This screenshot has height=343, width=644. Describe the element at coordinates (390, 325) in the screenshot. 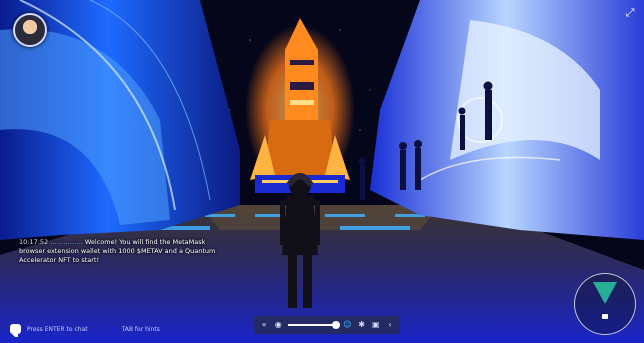

I see `back-icon: ‹` at that location.